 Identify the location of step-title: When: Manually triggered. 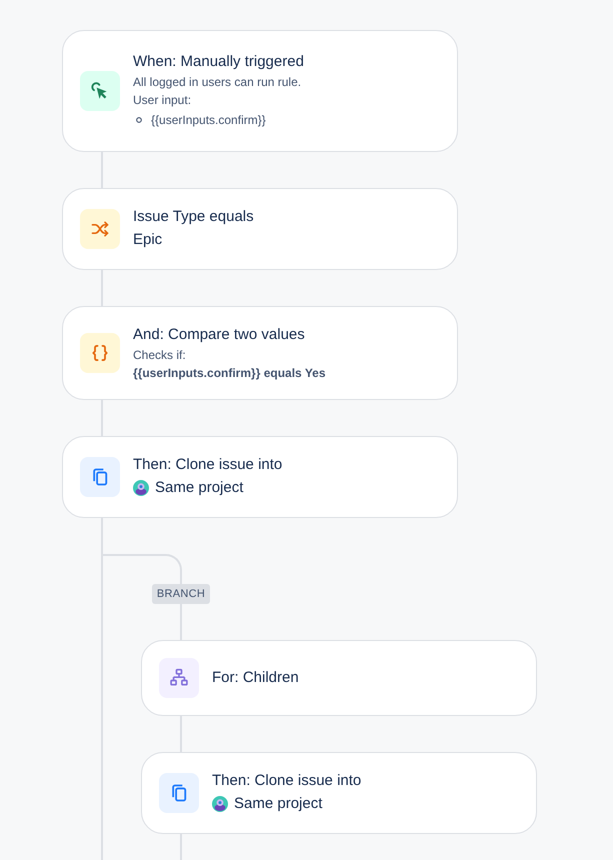
(218, 62).